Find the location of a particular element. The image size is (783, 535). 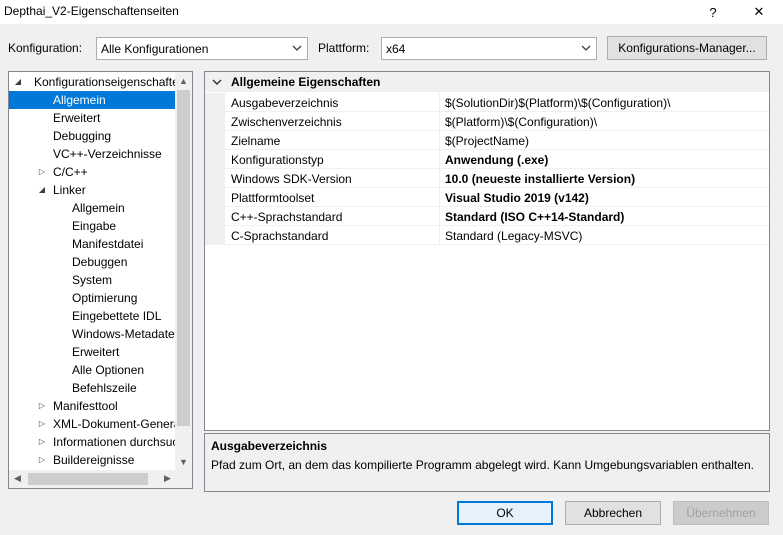

property-row: C-Sprachstandard Standard (Legacy-MSVC) is located at coordinates (487, 235).